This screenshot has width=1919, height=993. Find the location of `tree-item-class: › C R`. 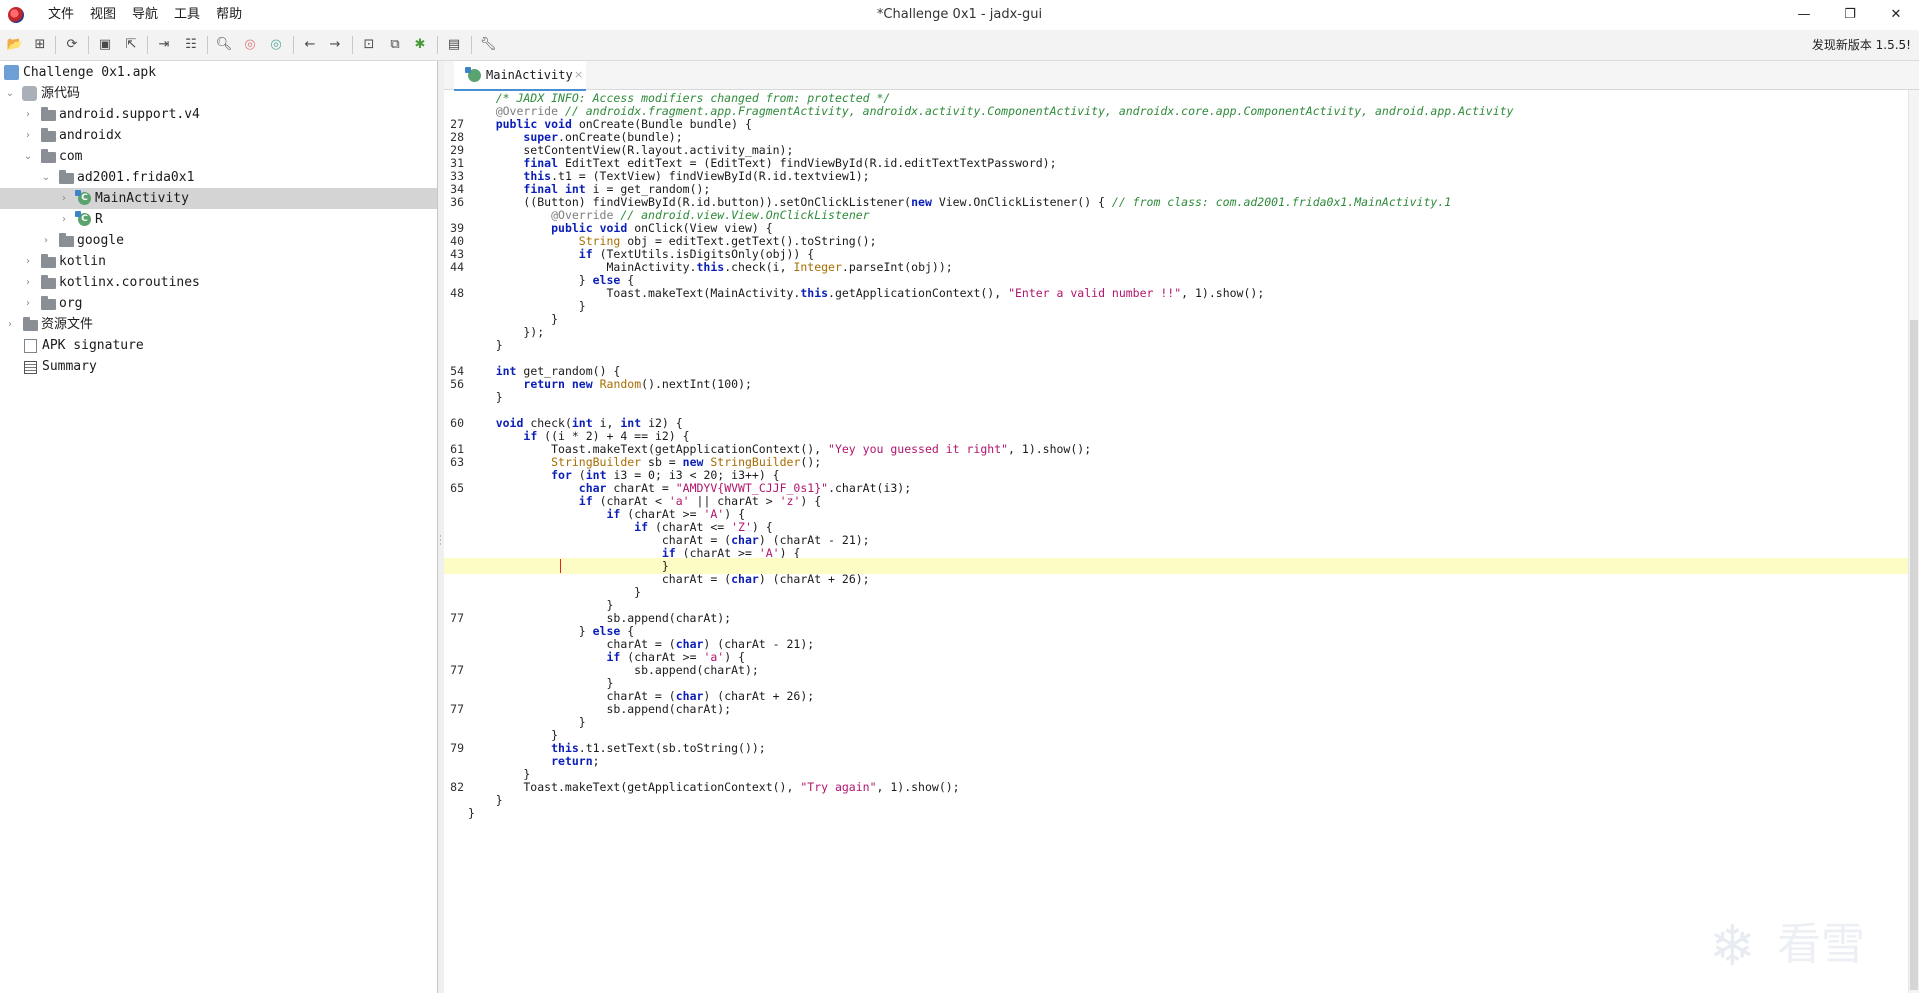

tree-item-class: › C R is located at coordinates (218, 219).